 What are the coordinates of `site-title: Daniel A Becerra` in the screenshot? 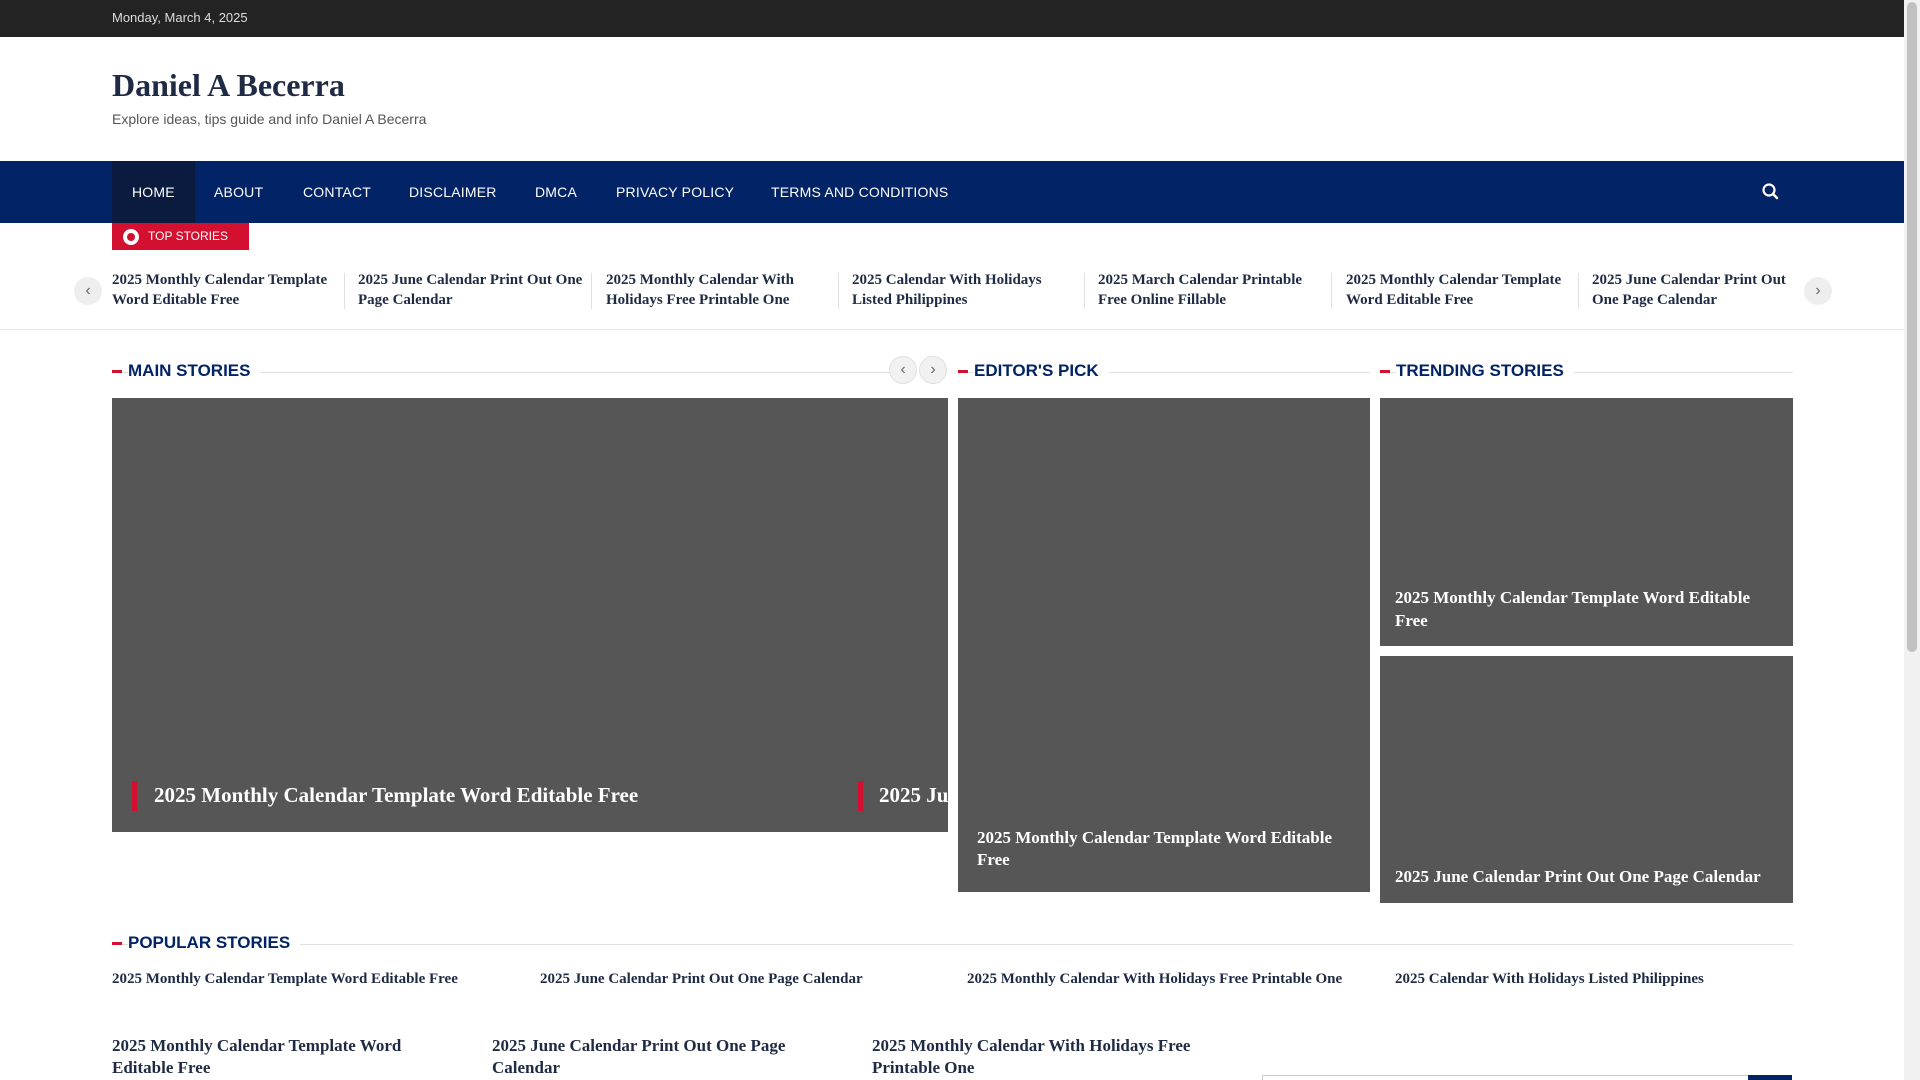 It's located at (228, 85).